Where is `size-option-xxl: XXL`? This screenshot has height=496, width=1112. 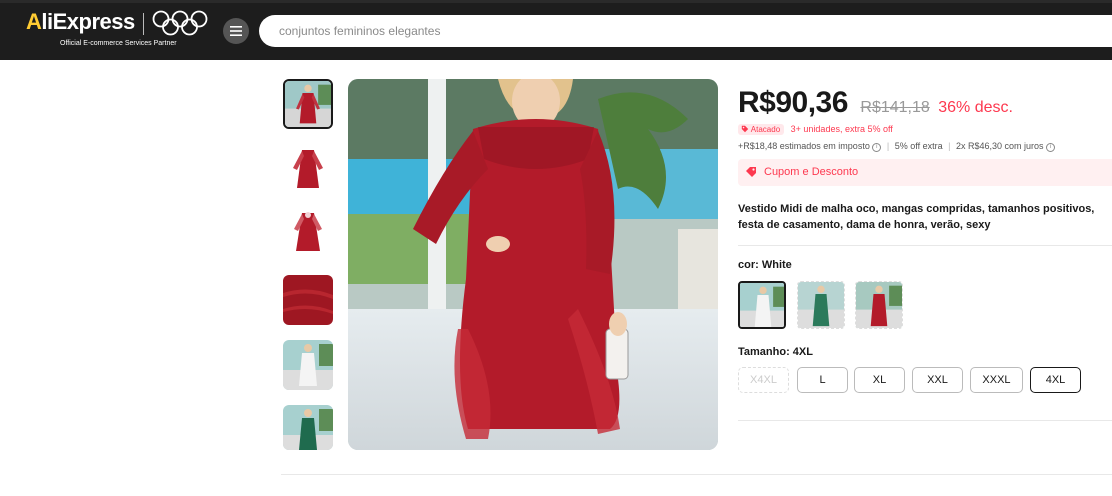 size-option-xxl: XXL is located at coordinates (937, 380).